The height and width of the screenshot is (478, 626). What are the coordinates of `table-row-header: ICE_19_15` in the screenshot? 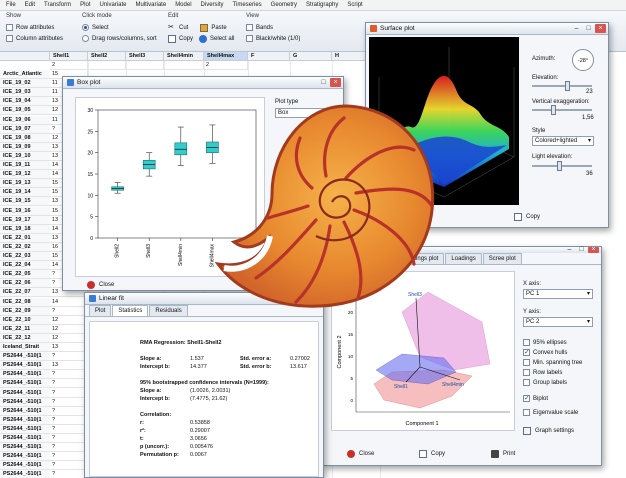 It's located at (25, 202).